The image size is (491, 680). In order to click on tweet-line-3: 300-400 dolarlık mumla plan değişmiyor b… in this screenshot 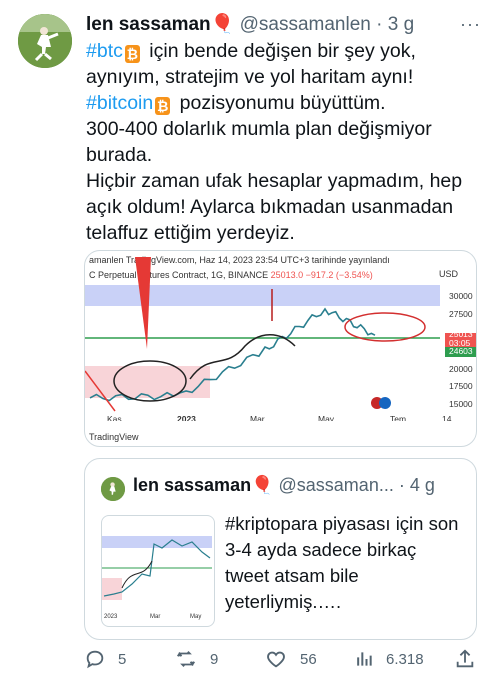, I will do `click(259, 142)`.